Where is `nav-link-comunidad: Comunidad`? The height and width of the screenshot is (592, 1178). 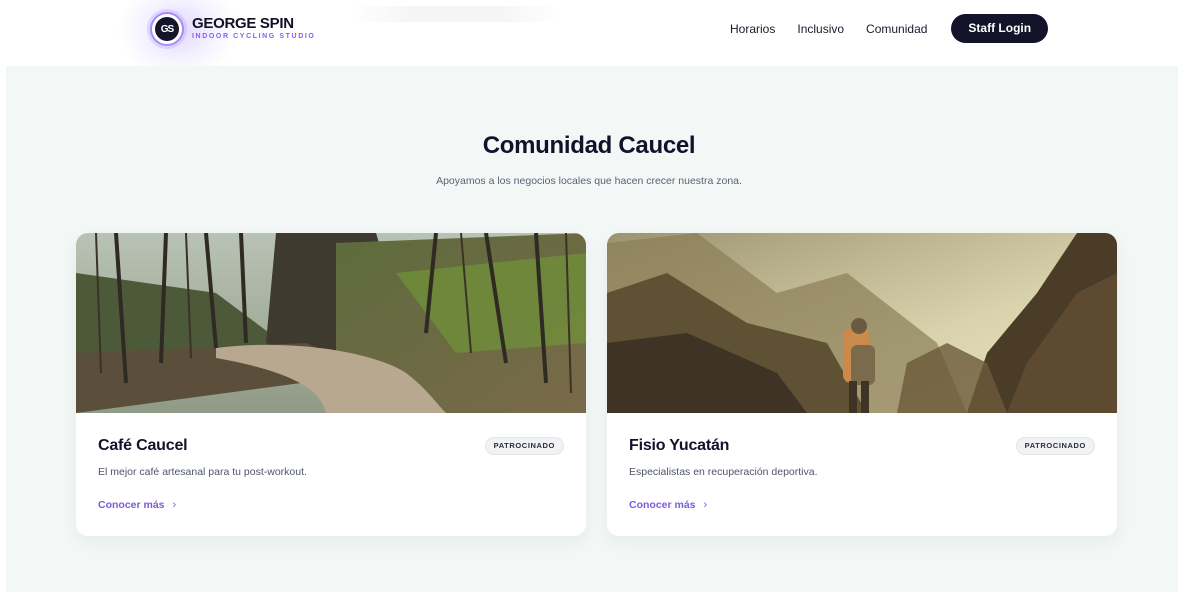
nav-link-comunidad: Comunidad is located at coordinates (896, 29).